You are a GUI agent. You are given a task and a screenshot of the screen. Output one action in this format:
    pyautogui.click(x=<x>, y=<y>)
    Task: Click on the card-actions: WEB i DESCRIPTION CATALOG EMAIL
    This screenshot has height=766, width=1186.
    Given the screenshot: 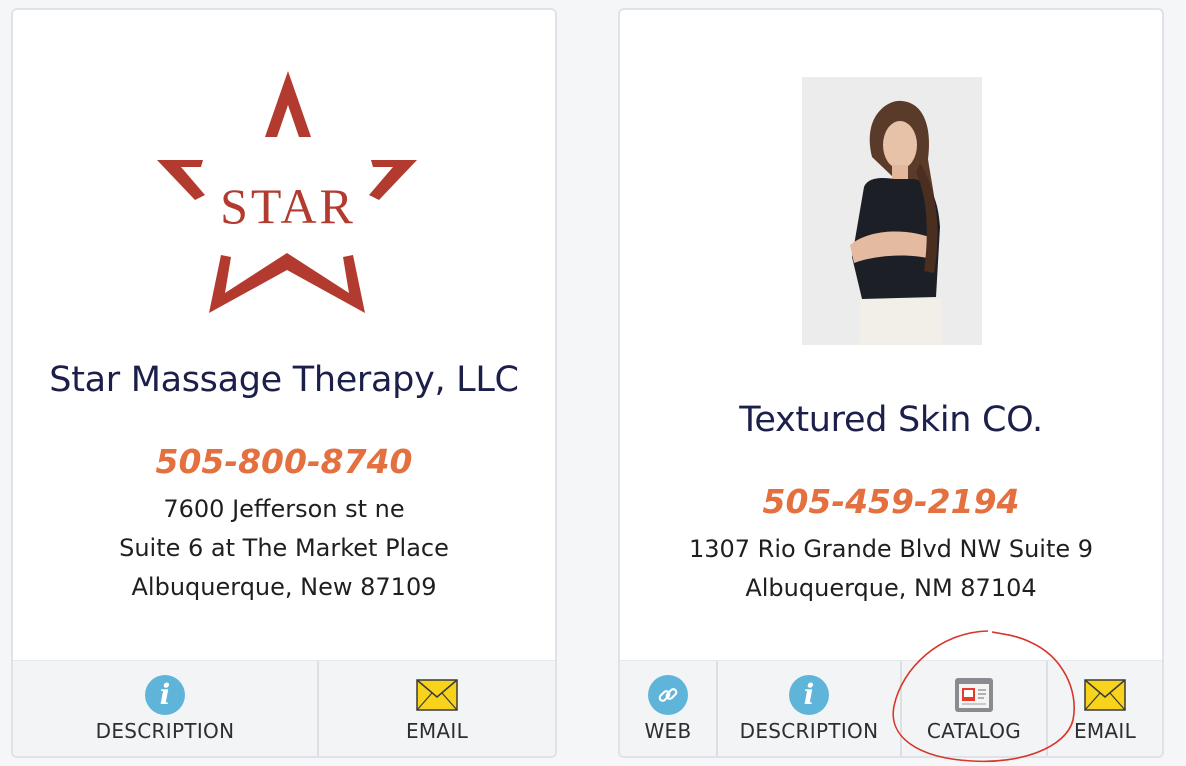 What is the action you would take?
    pyautogui.click(x=891, y=708)
    